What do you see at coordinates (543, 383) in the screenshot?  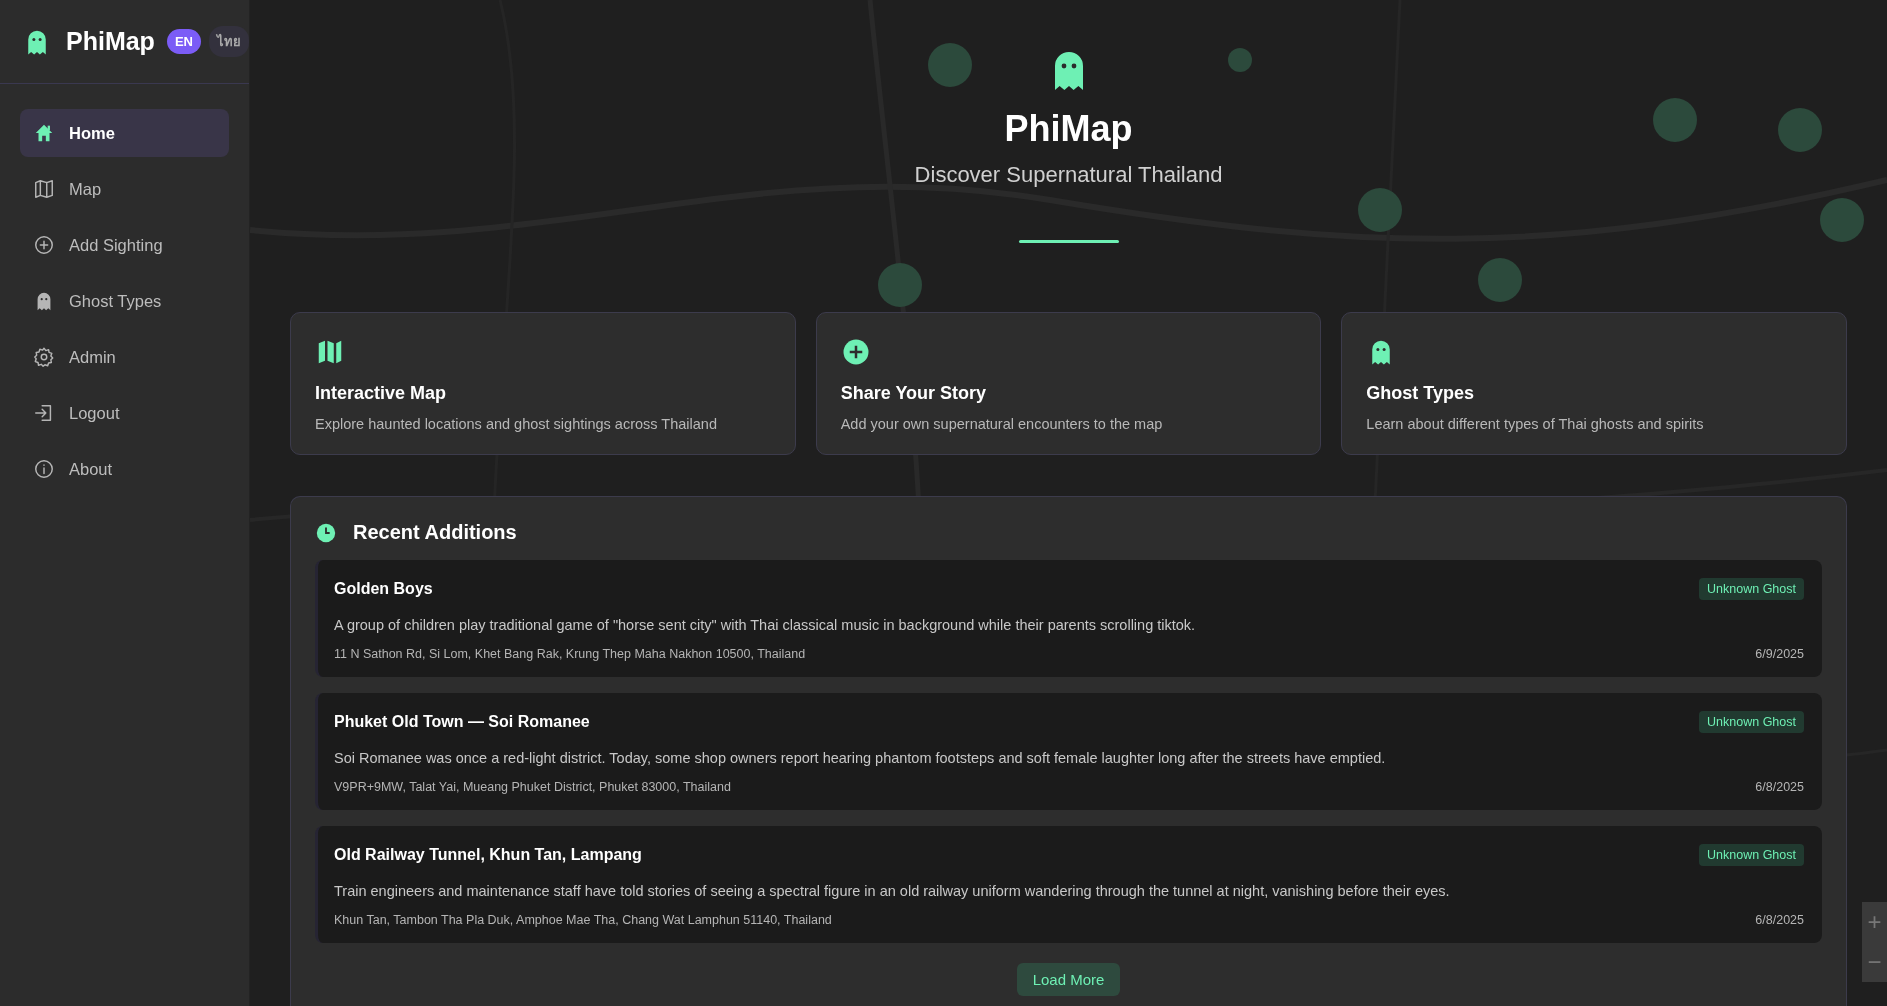 I see `feature-card: Interactive Map Explore haunted locations and ghost sightings across Thailand` at bounding box center [543, 383].